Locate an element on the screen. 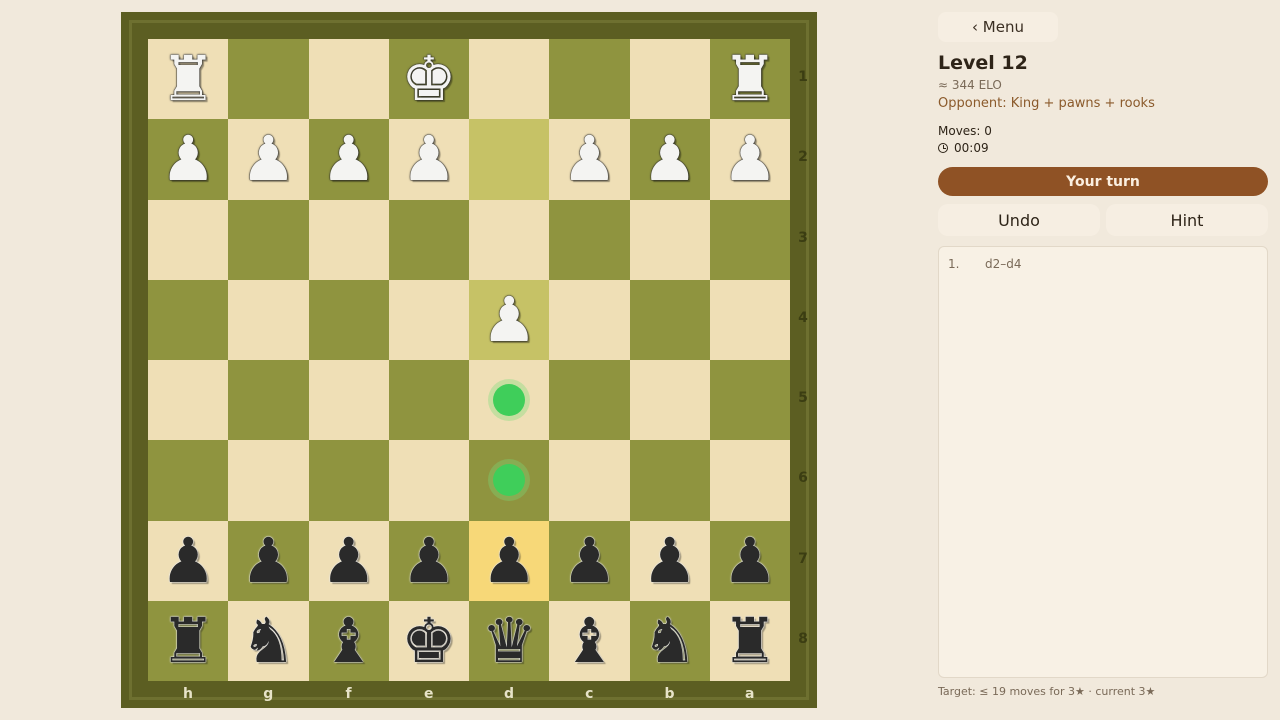  square-g4 is located at coordinates (268, 319).